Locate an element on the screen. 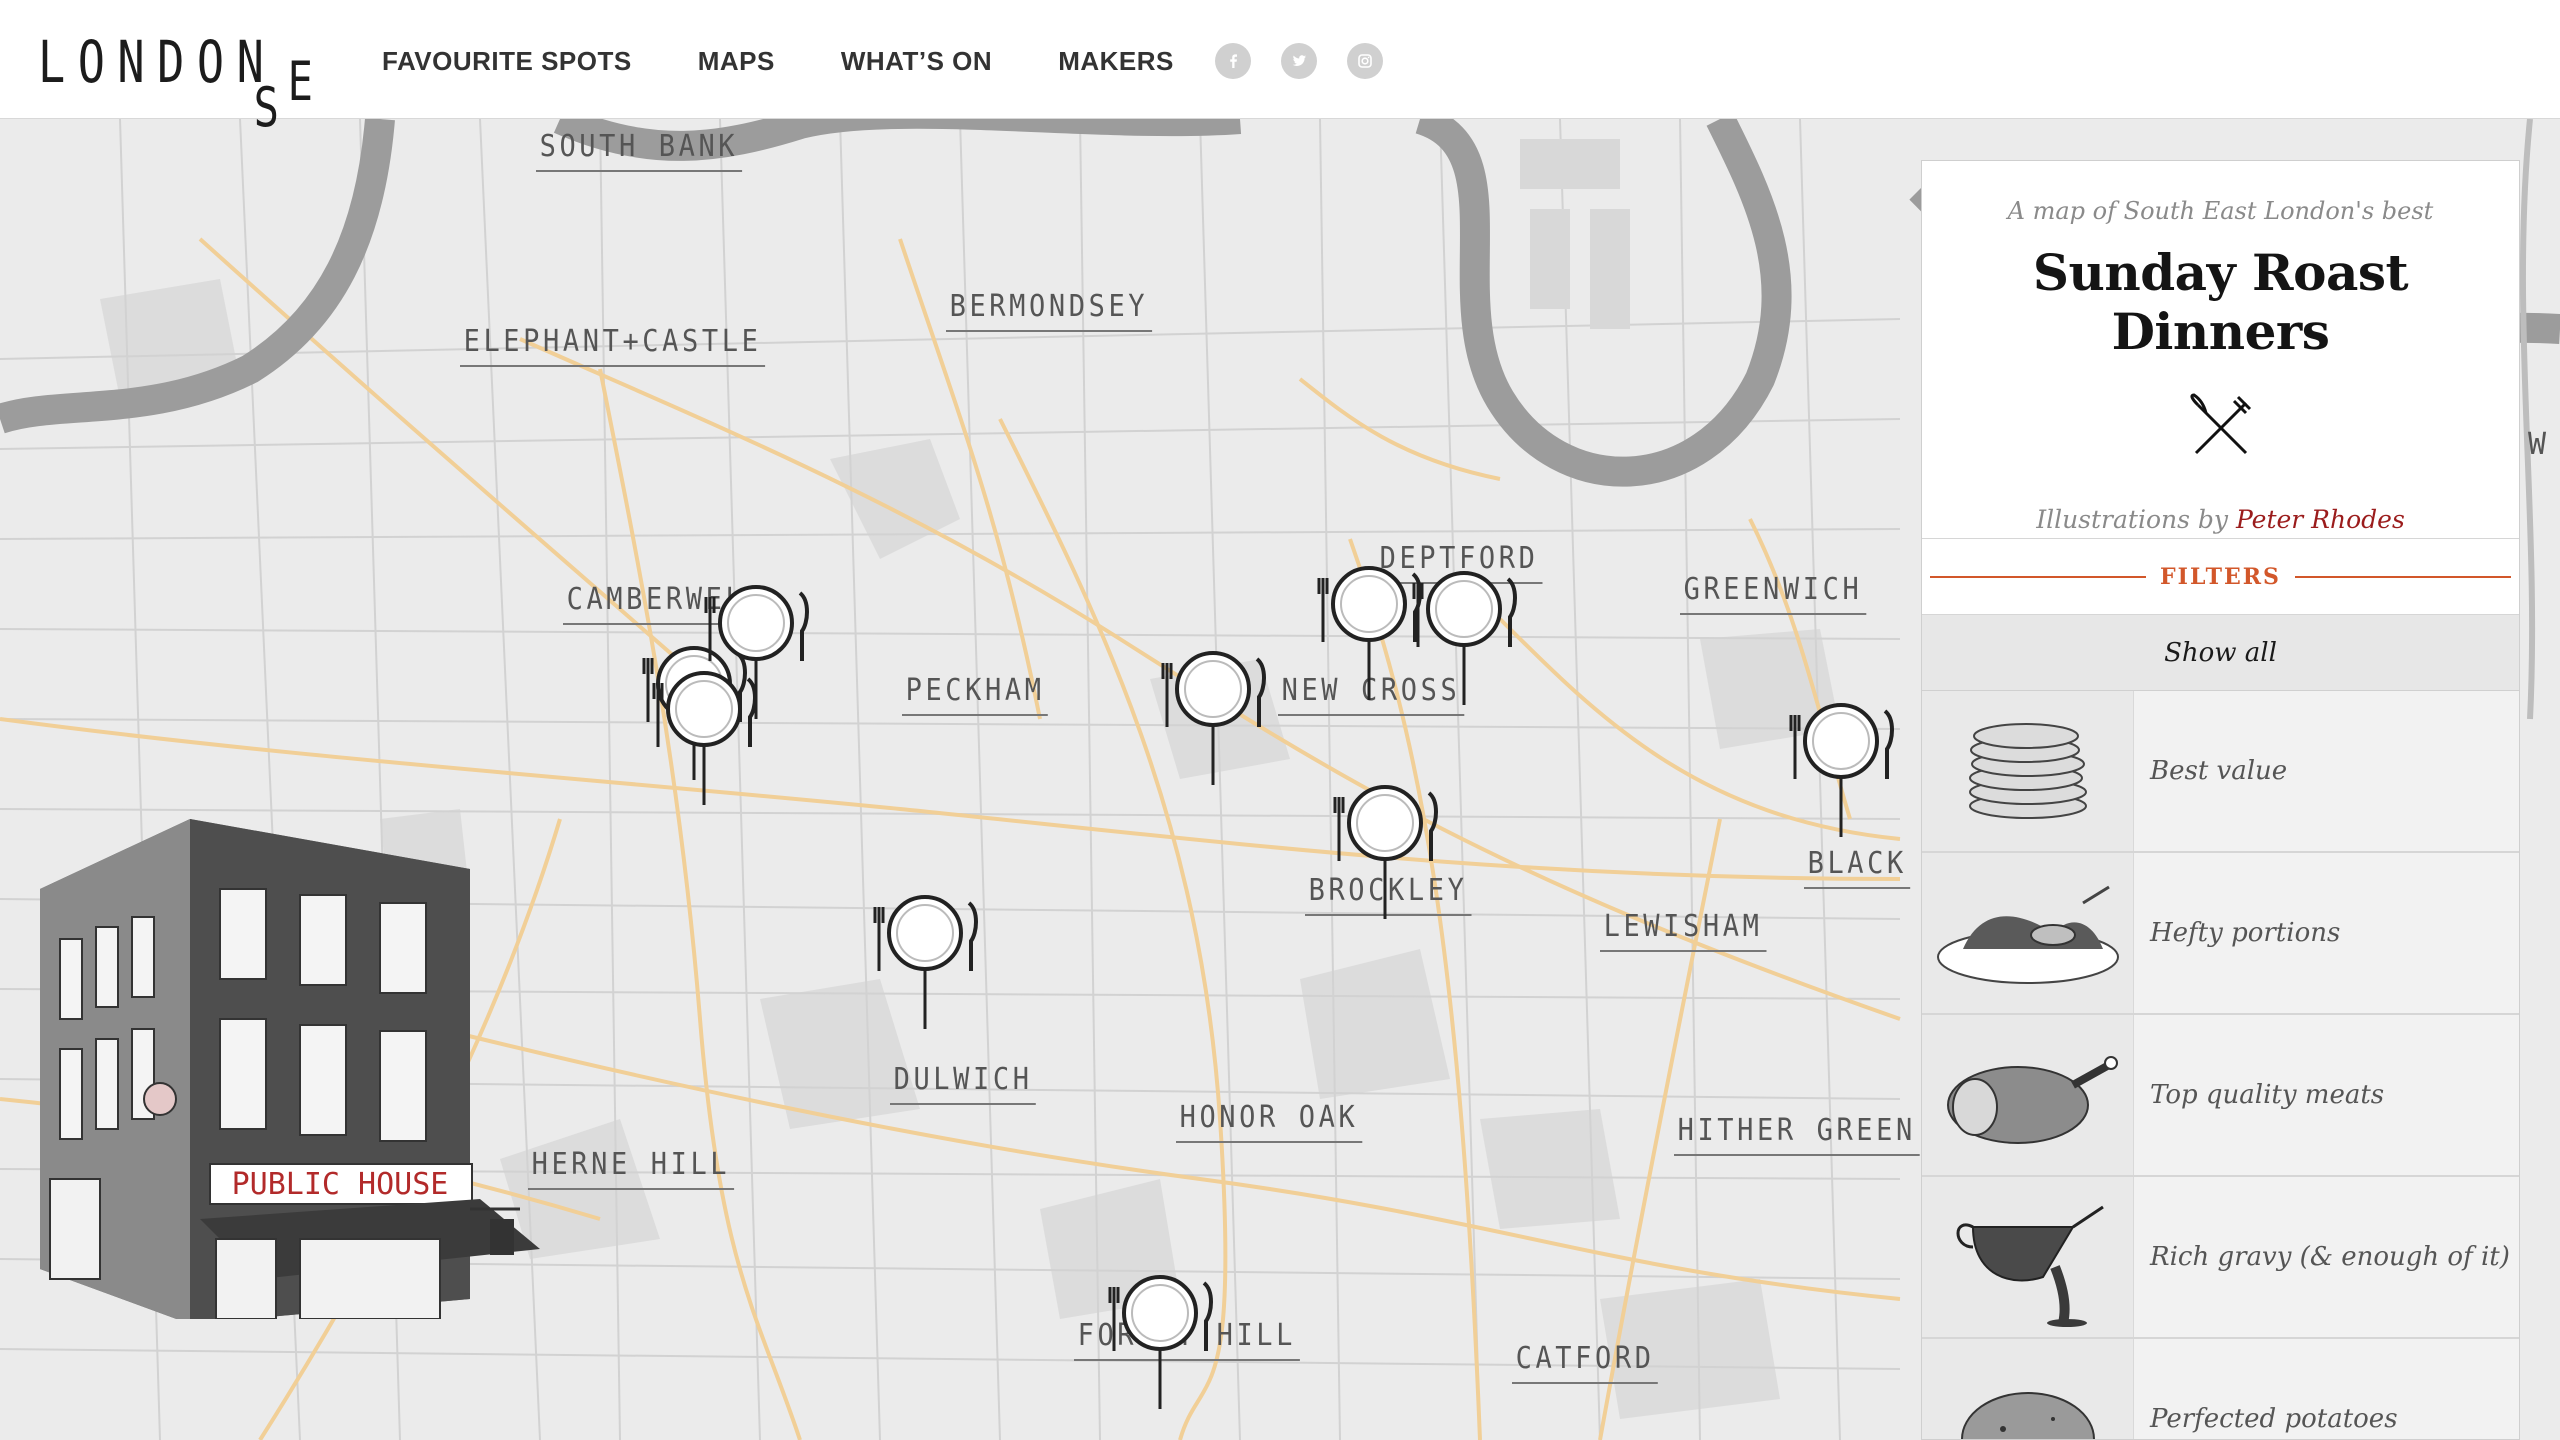  filter-best-value: Best value is located at coordinates (2220, 772).